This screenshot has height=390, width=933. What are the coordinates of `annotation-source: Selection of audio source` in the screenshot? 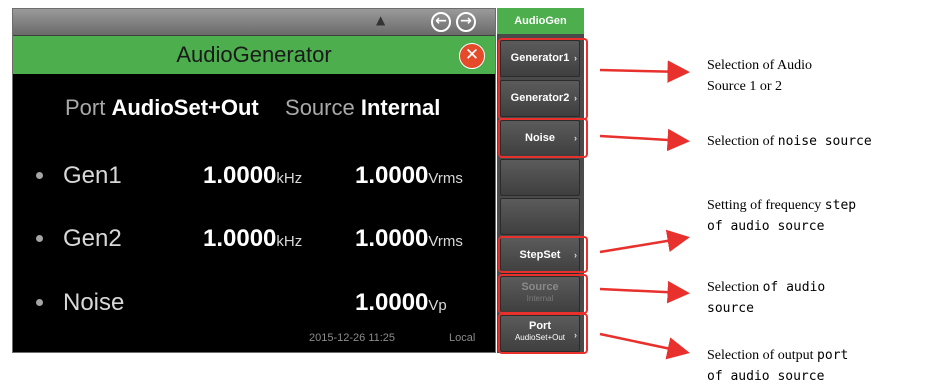 It's located at (766, 298).